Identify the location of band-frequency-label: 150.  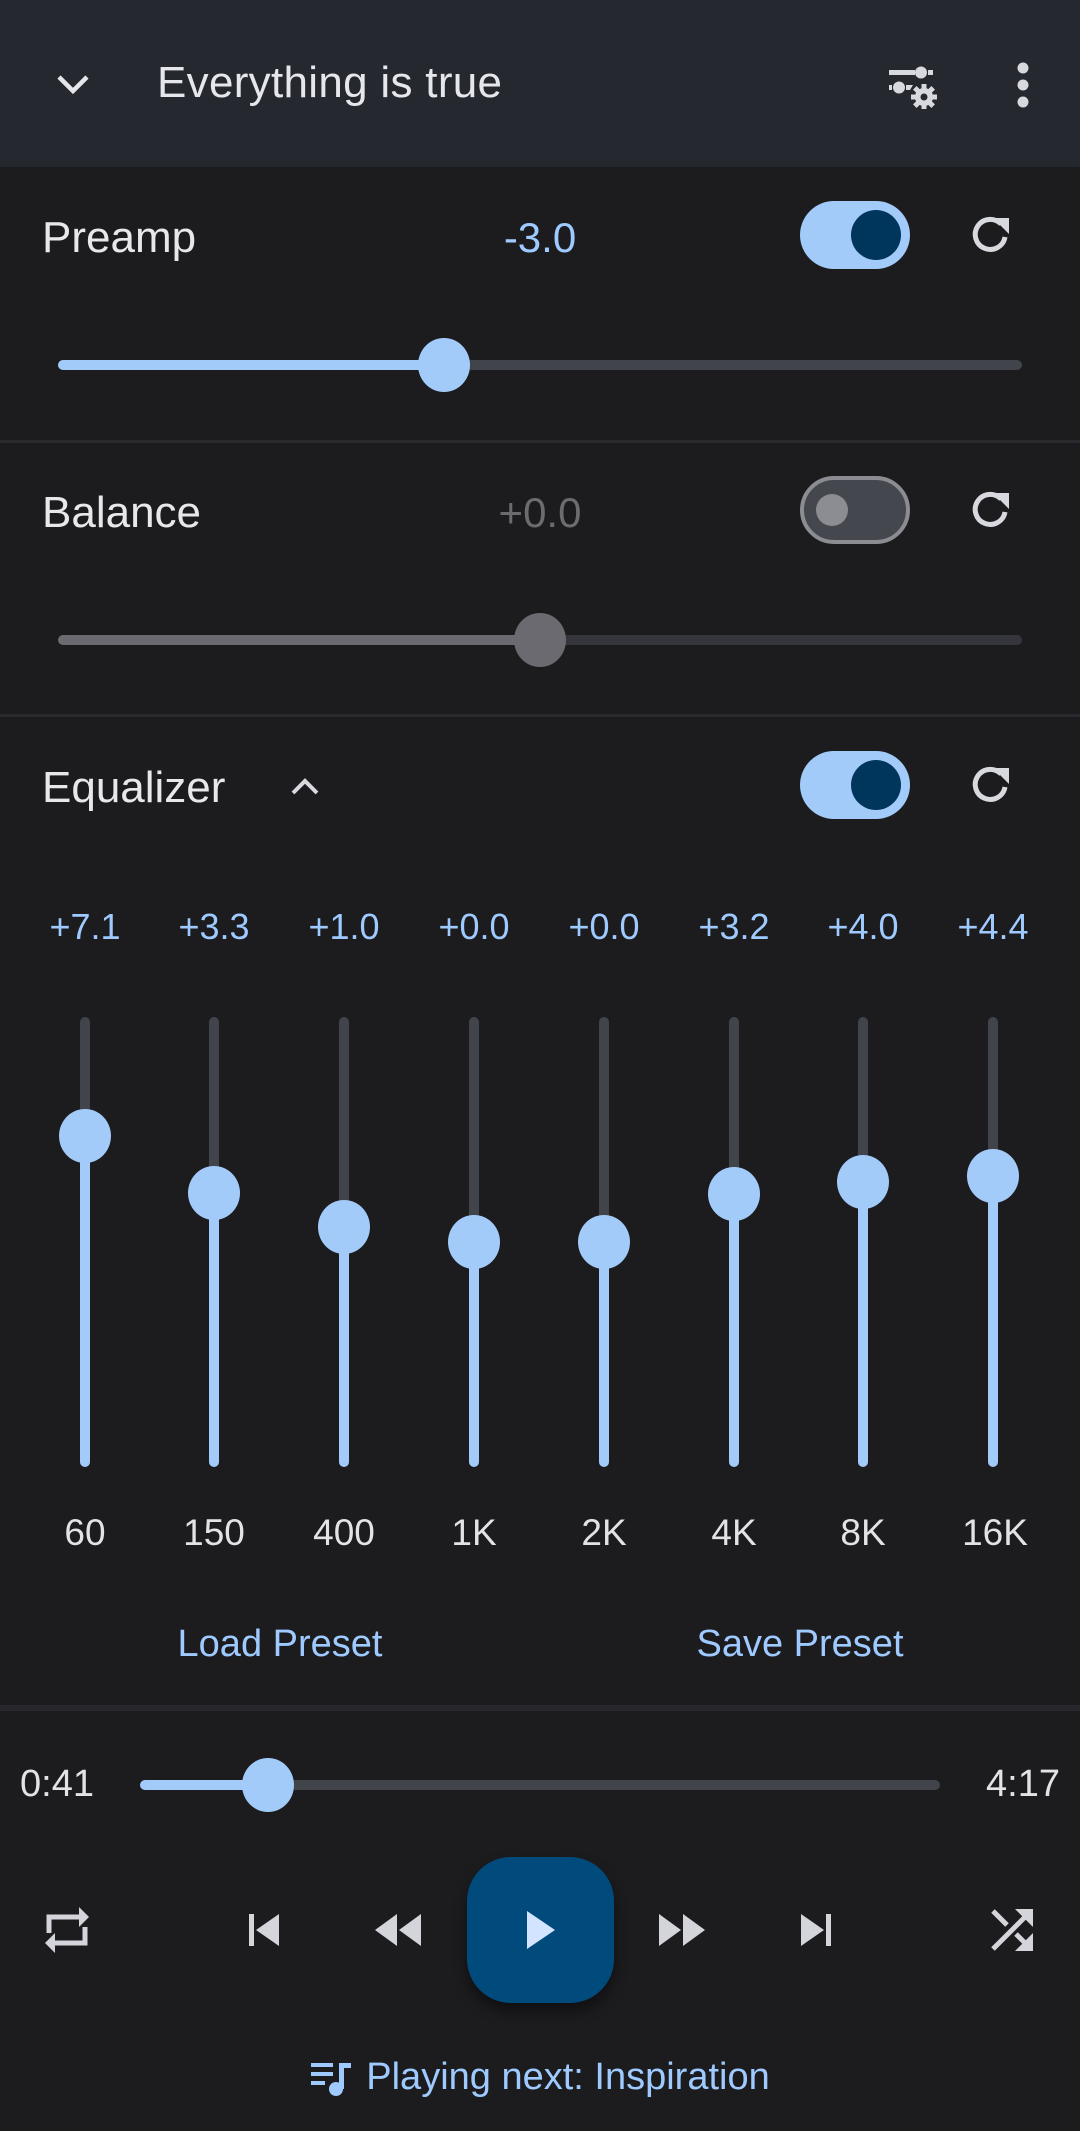
(214, 1532).